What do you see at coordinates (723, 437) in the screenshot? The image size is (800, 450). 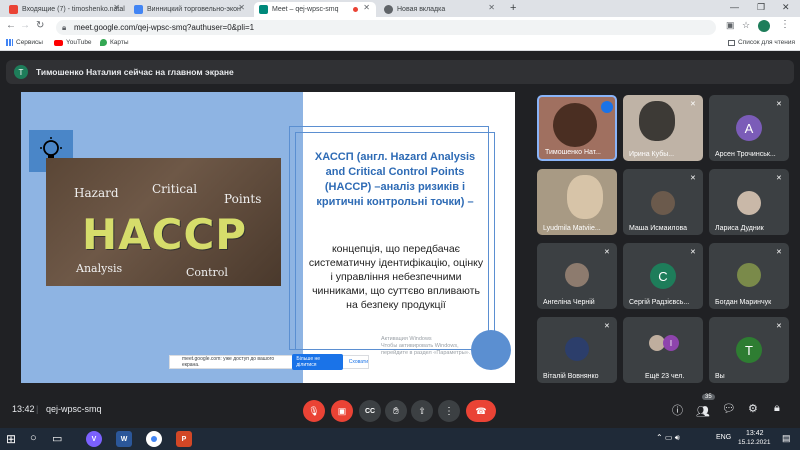 I see `language-indicator: ENG` at bounding box center [723, 437].